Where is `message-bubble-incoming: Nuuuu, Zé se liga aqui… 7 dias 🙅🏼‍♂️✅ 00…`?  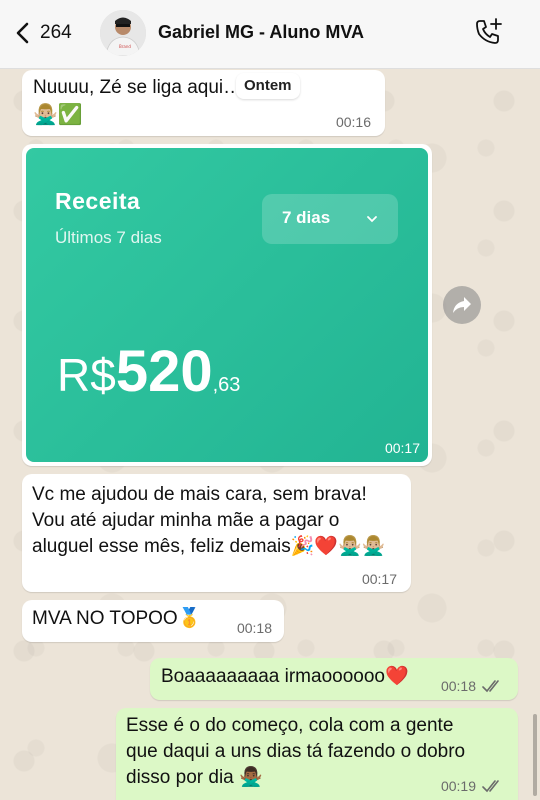
message-bubble-incoming: Nuuuu, Zé se liga aqui… 7 dias 🙅🏼‍♂️✅ 00… is located at coordinates (203, 103).